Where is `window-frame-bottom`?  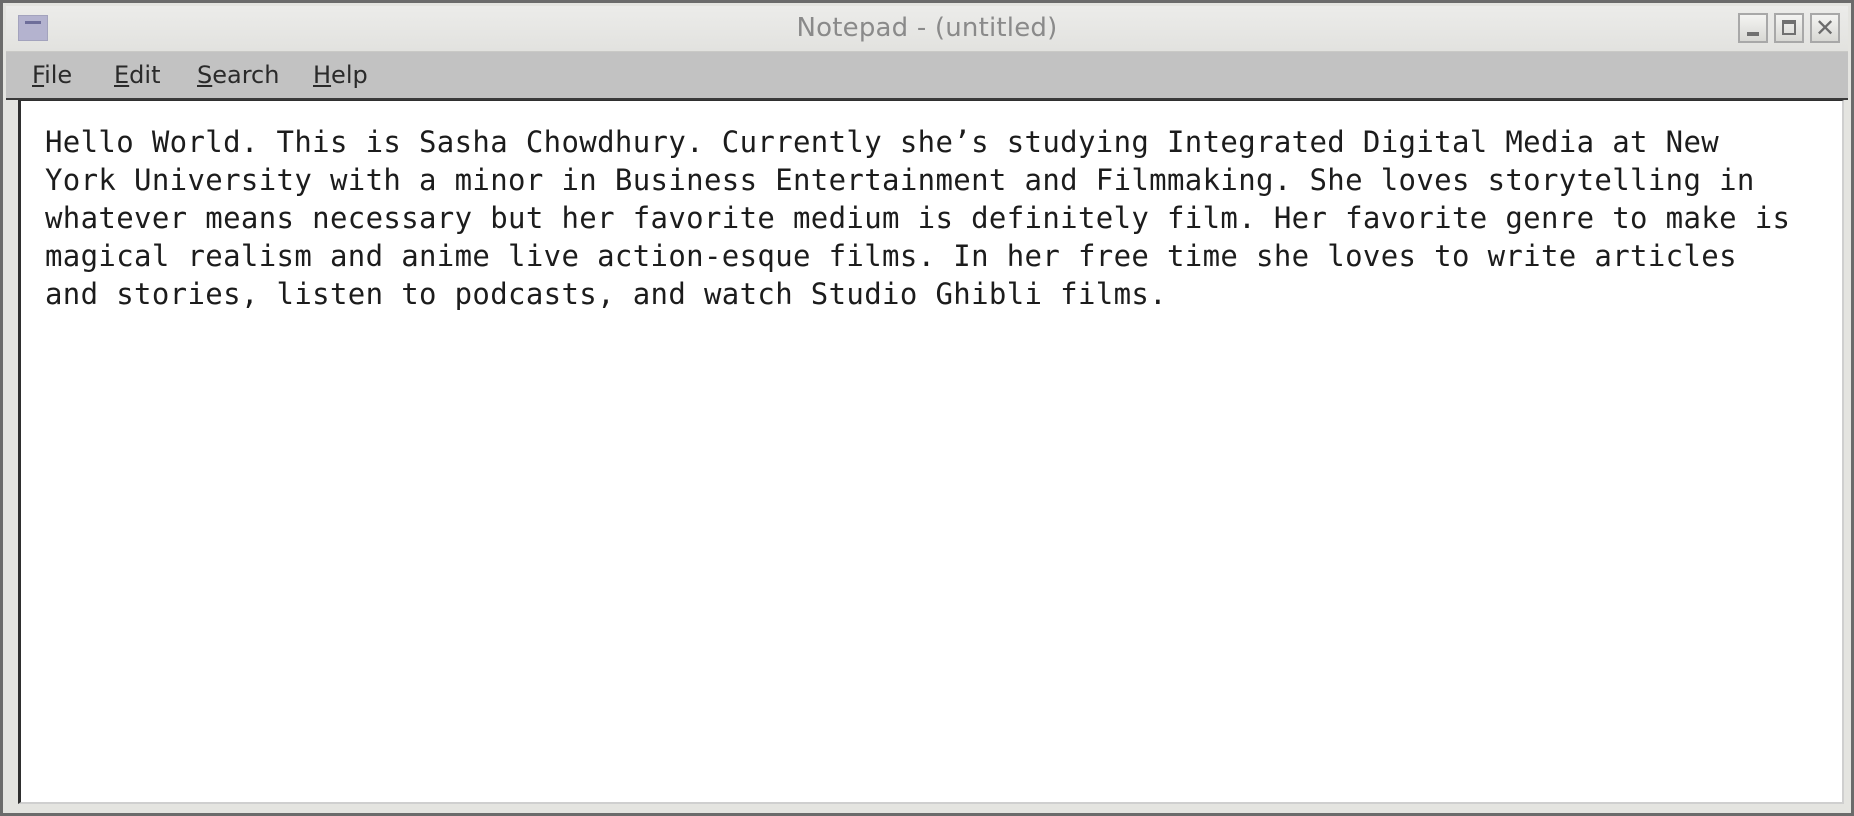
window-frame-bottom is located at coordinates (927, 808).